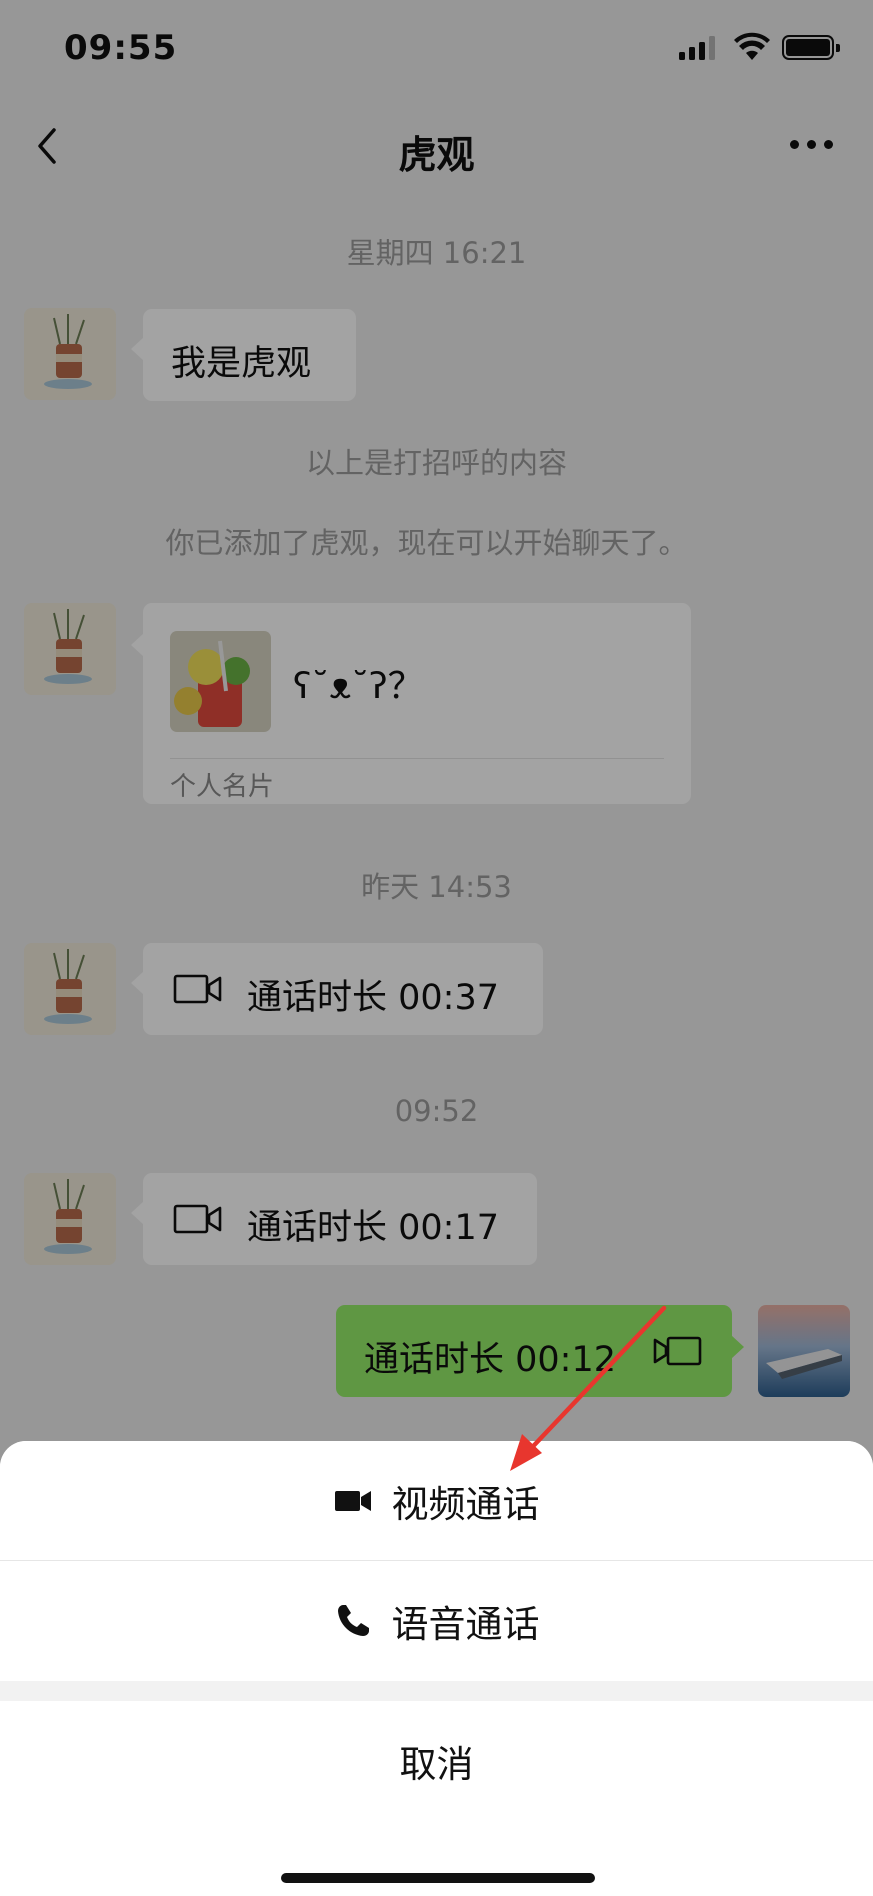 The image size is (873, 1896). Describe the element at coordinates (353, 1620) in the screenshot. I see `phone-icon` at that location.